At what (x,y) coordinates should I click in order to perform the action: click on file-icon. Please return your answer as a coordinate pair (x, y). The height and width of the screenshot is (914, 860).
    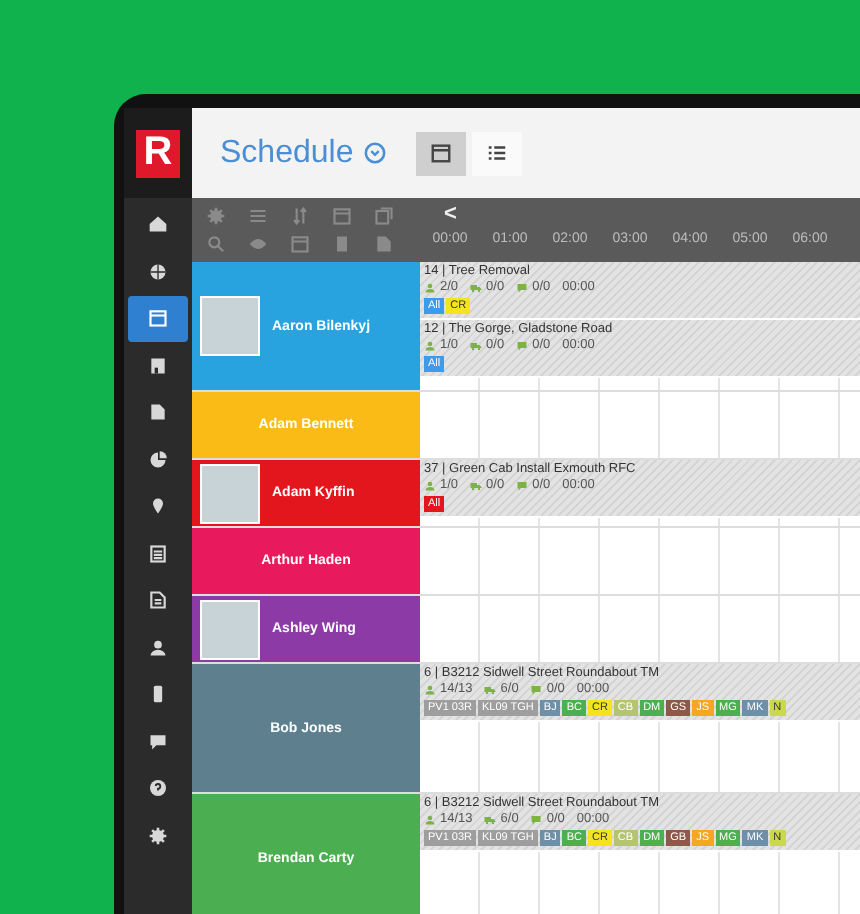
    Looking at the image, I should click on (158, 600).